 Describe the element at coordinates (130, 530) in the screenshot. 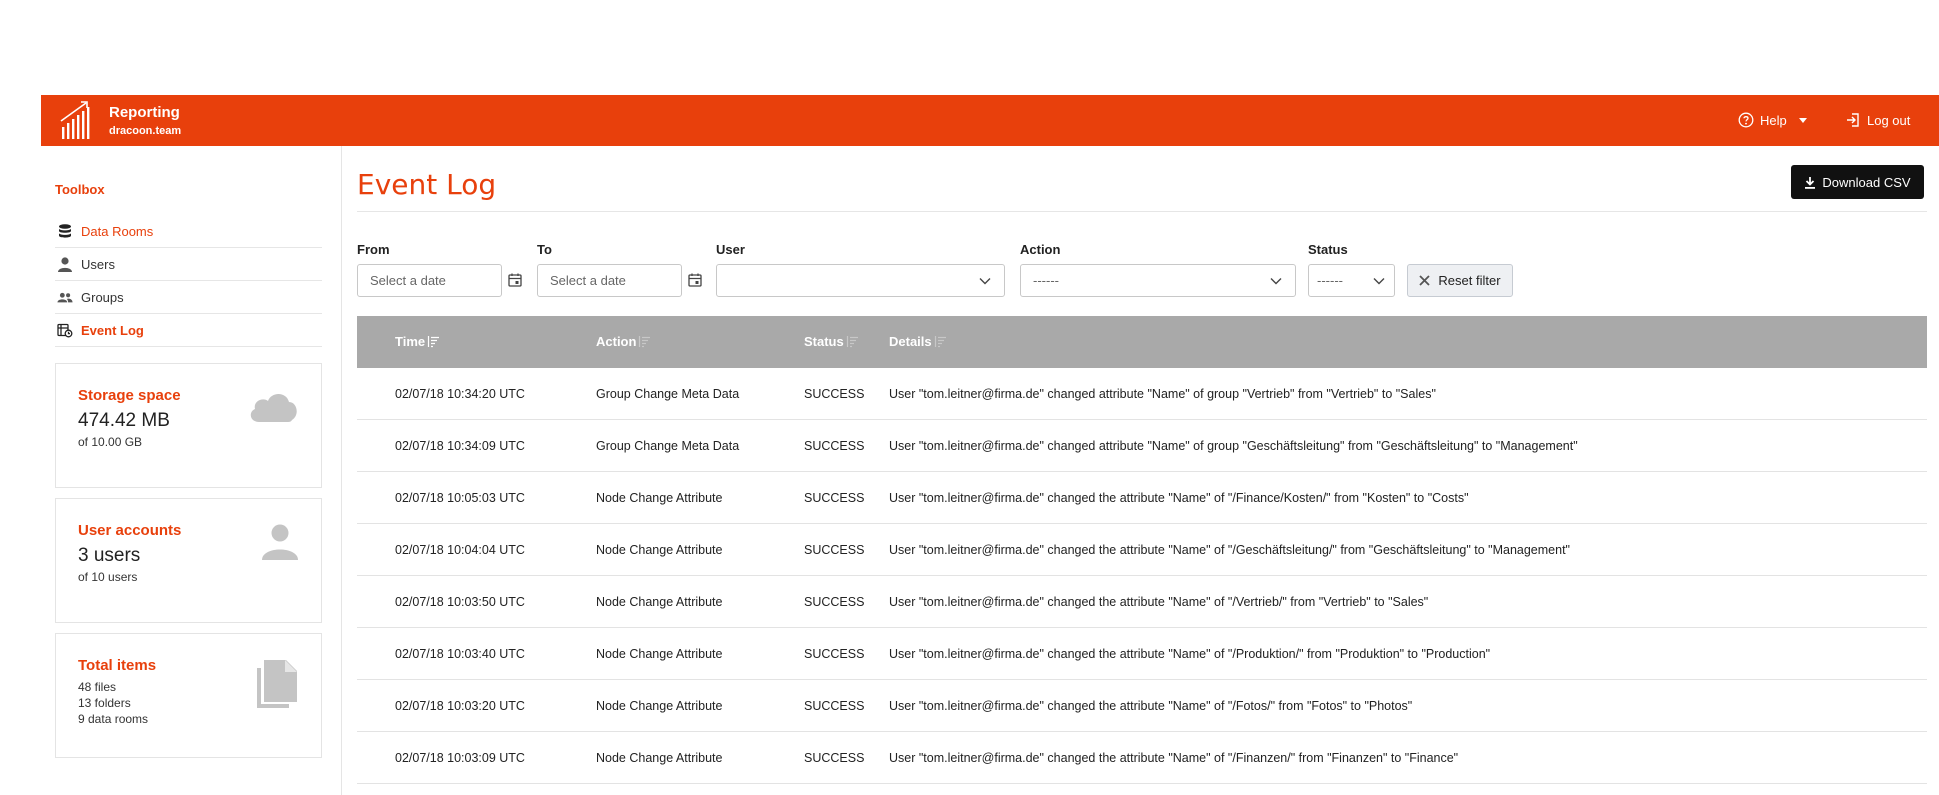

I see `card-title: User accounts` at that location.